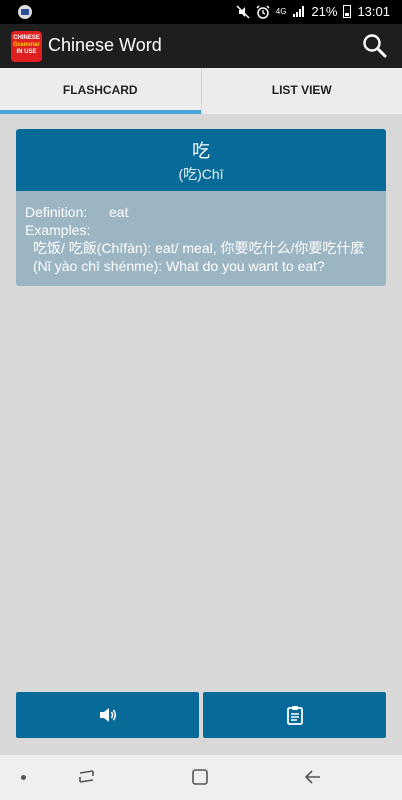 This screenshot has height=800, width=402. Describe the element at coordinates (23, 777) in the screenshot. I see `nav-dot-icon` at that location.